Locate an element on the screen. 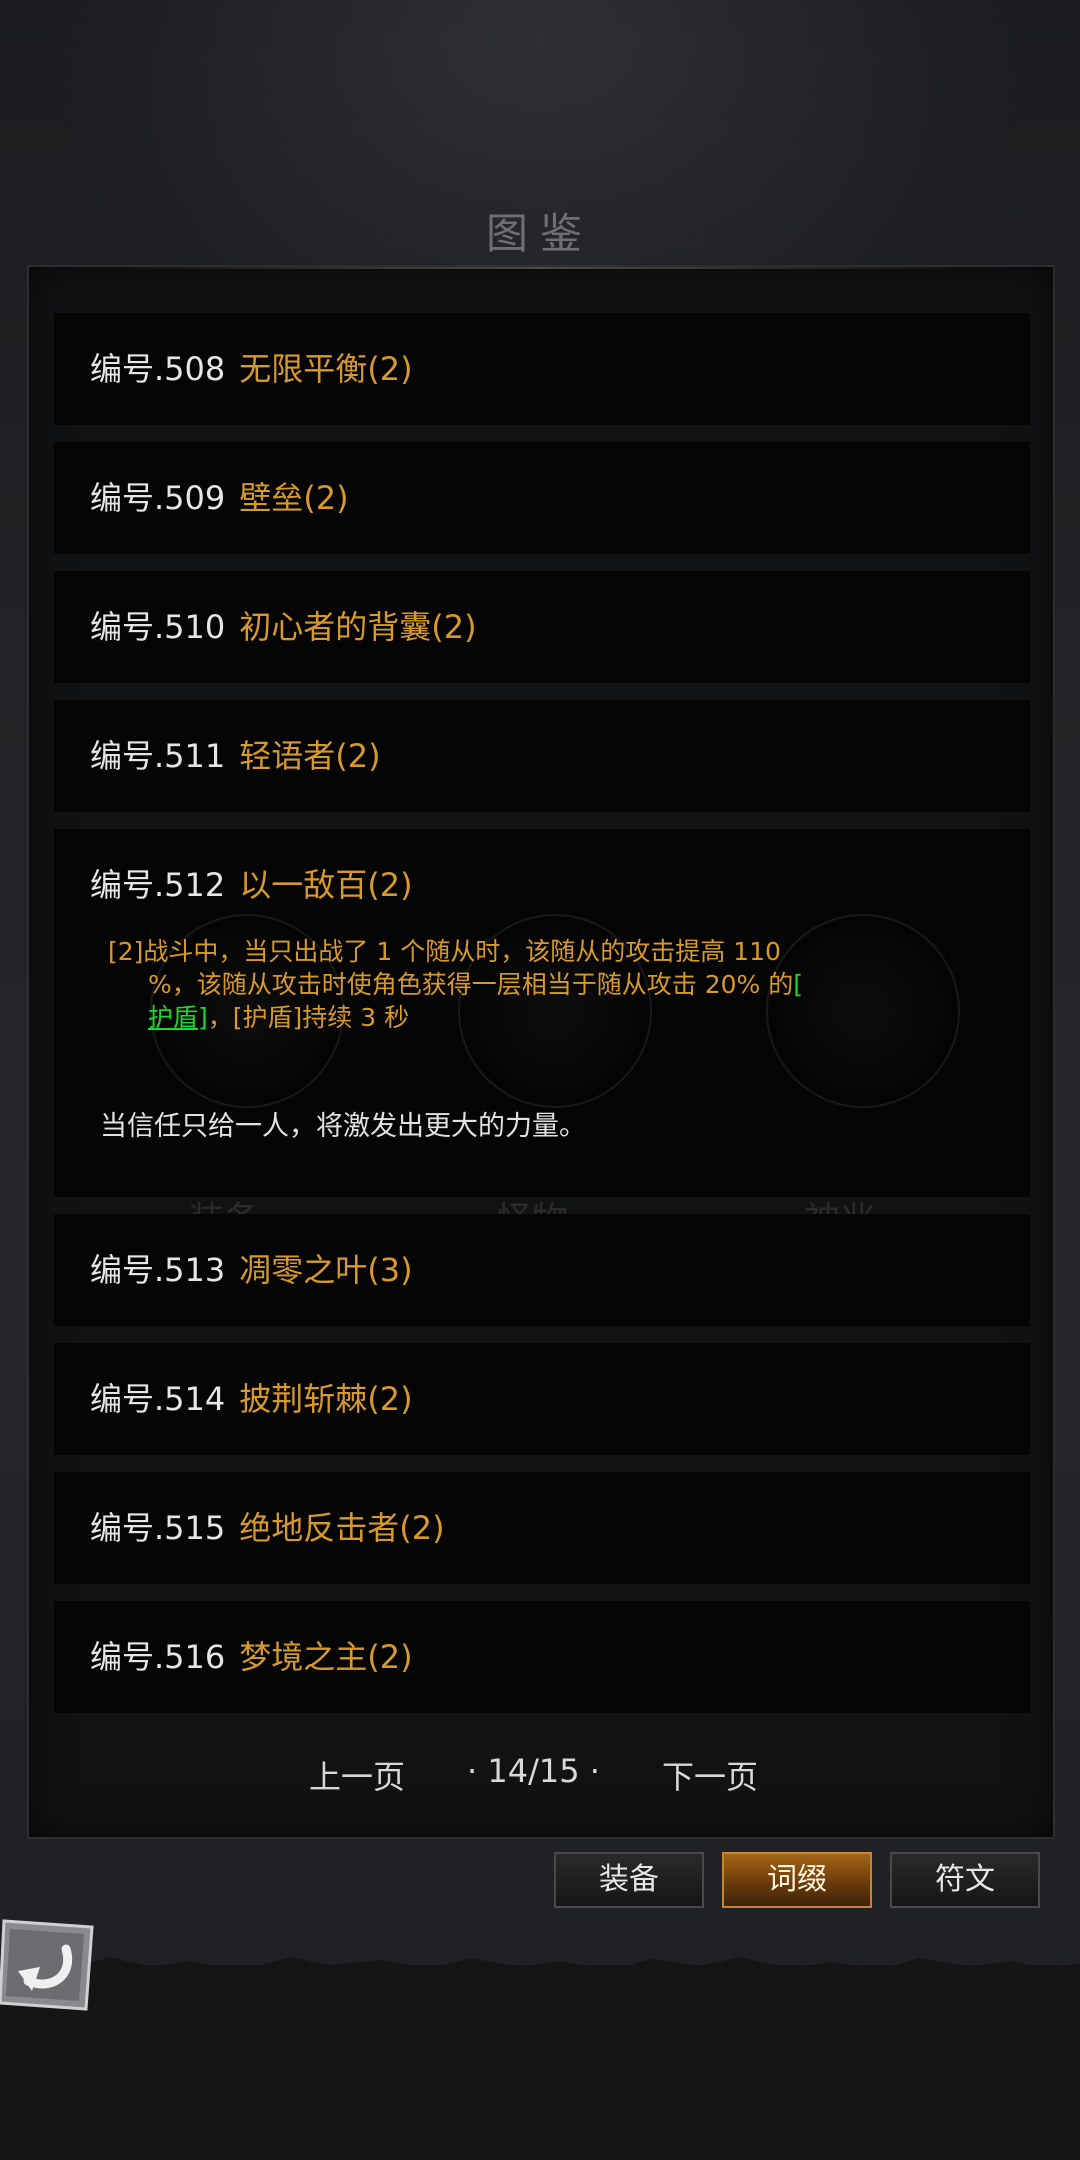  entry-title: 编号.509 壁垒(2) is located at coordinates (219, 498).